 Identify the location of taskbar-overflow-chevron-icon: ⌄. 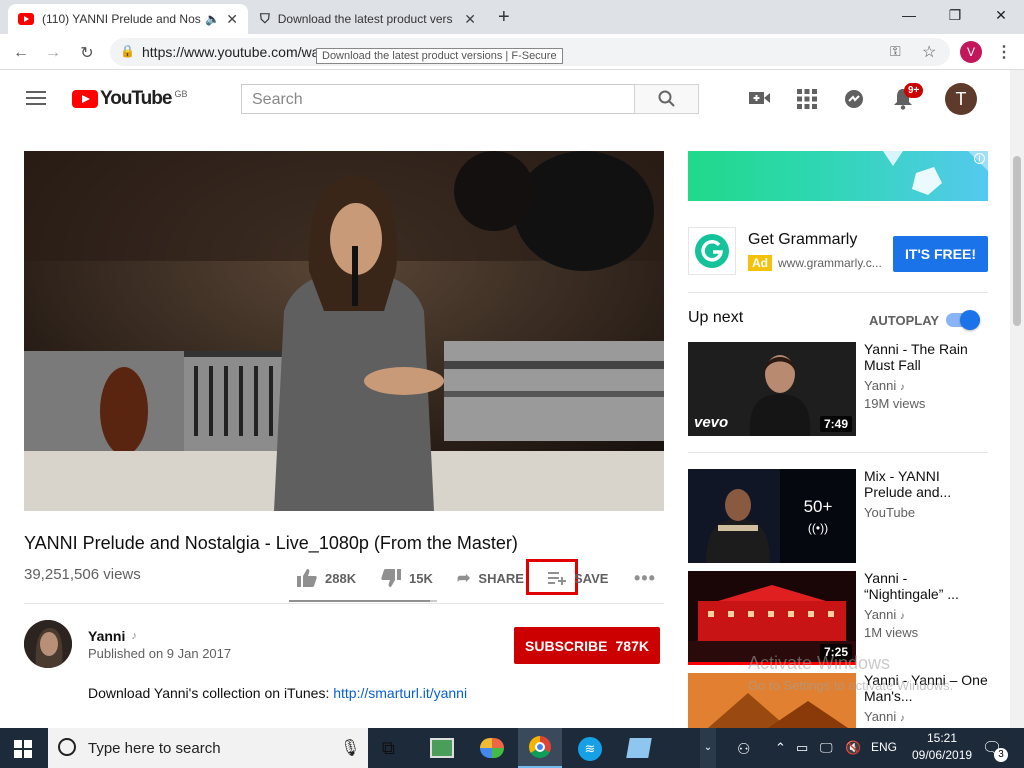
(708, 748).